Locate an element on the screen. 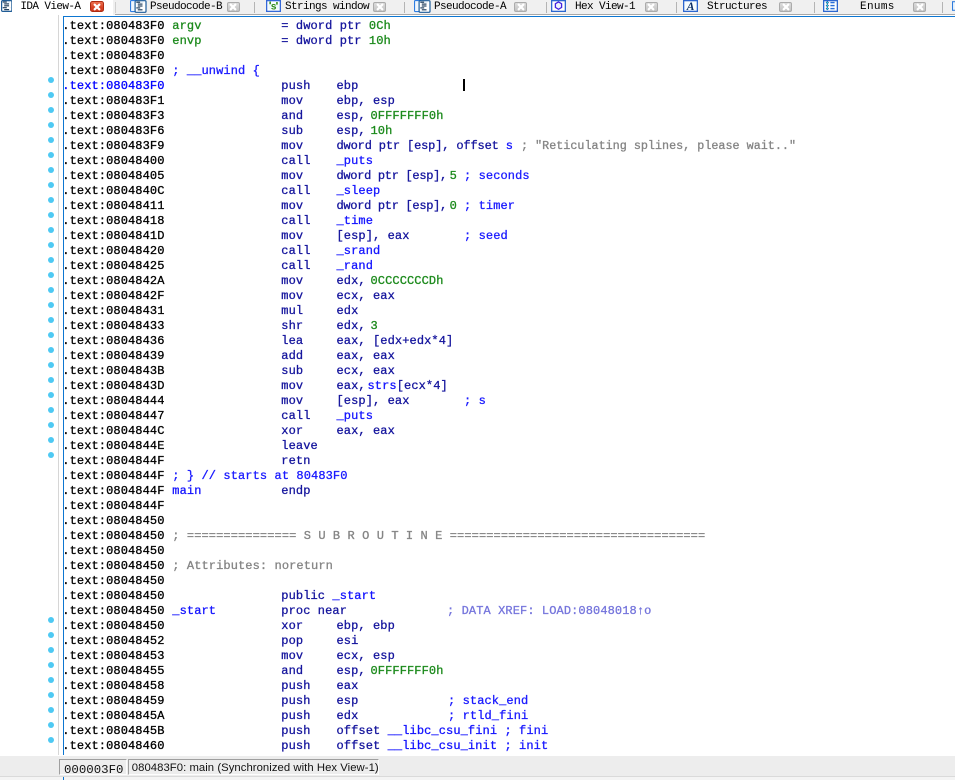 The height and width of the screenshot is (780, 955). svg-text: A is located at coordinates (690, 6).